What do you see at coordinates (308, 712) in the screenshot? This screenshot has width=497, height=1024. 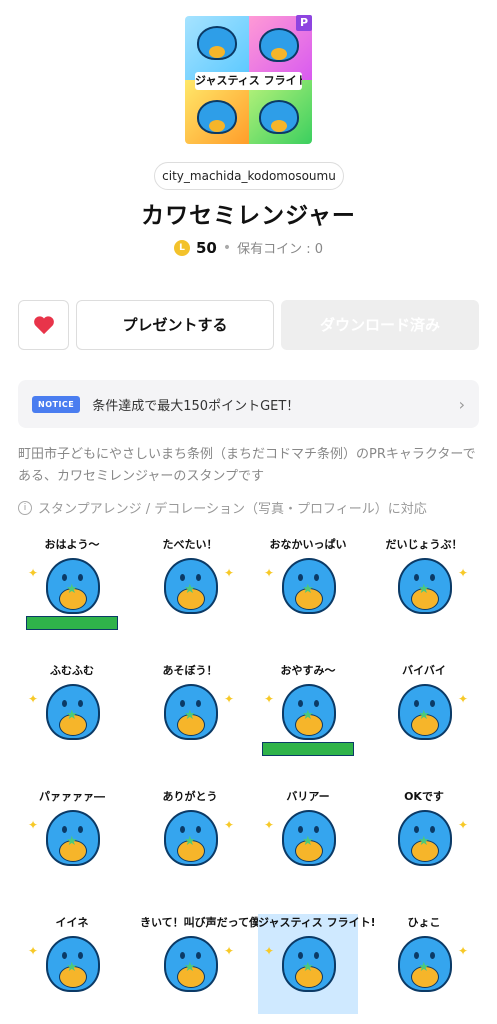 I see `sticker-item: おやすみ～ ★ ✦` at bounding box center [308, 712].